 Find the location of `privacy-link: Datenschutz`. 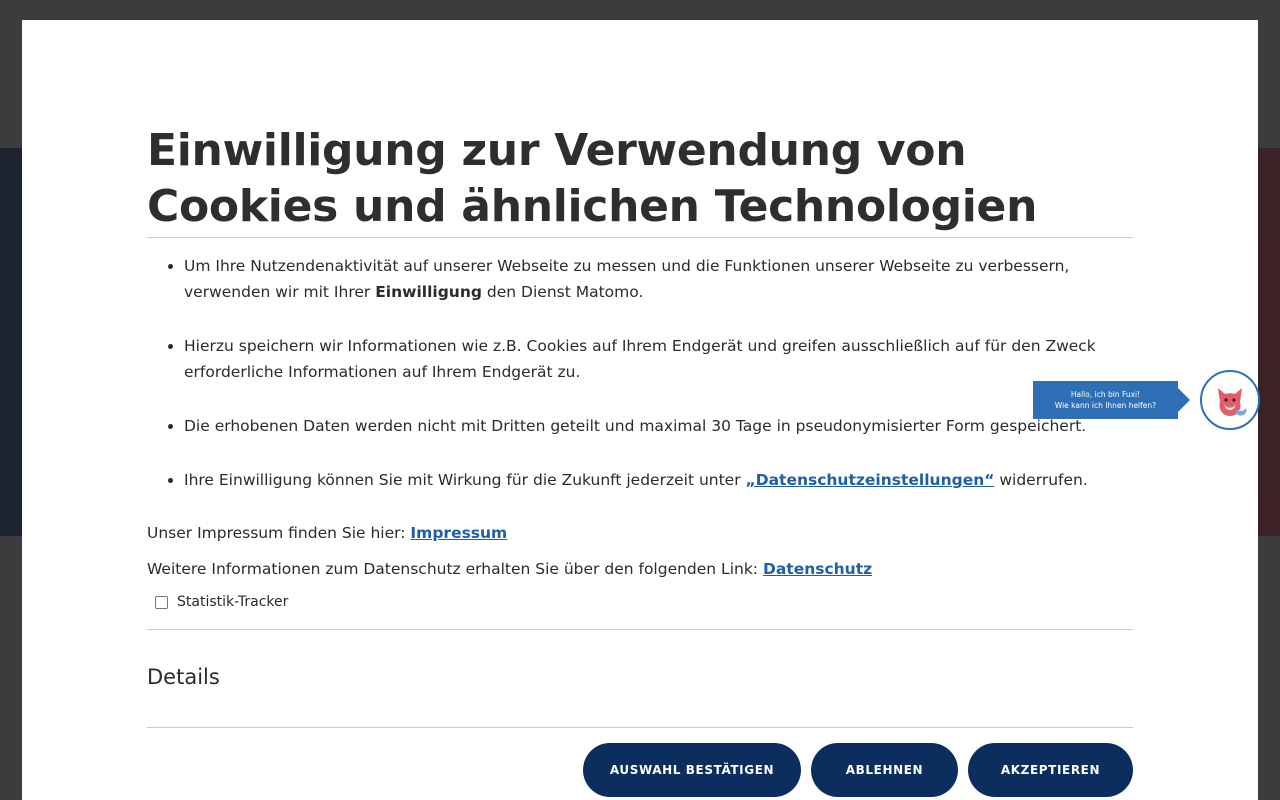

privacy-link: Datenschutz is located at coordinates (817, 569).